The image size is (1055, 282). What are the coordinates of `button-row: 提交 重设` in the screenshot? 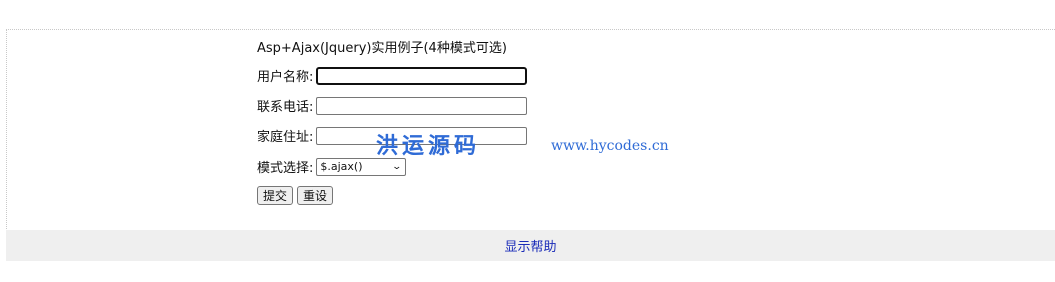 It's located at (297, 195).